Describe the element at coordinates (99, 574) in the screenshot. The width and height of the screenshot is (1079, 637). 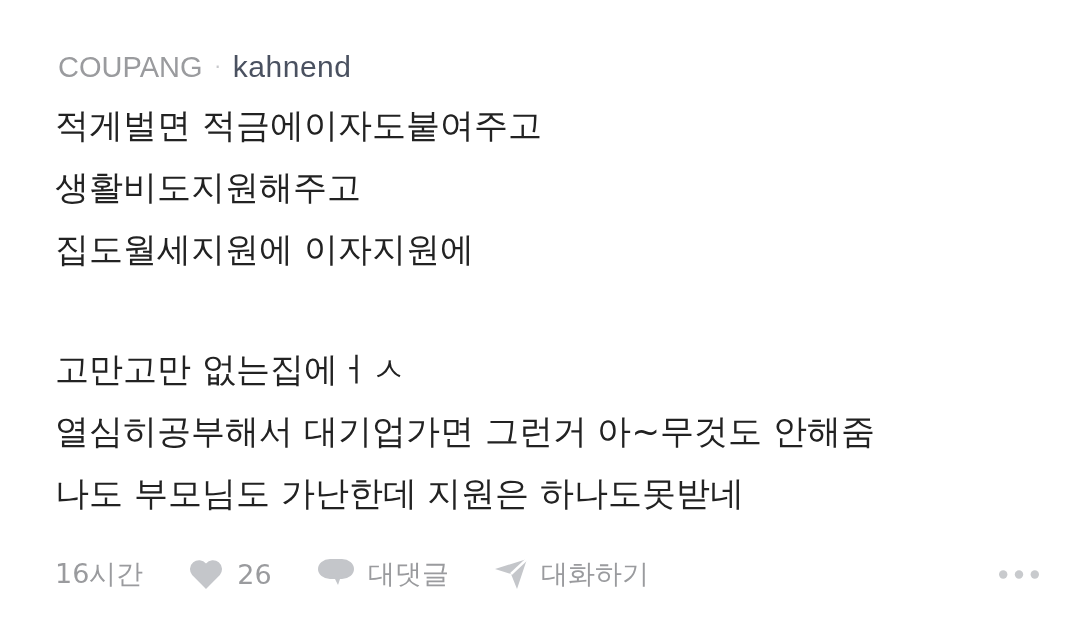
I see `timestamp: 16시간` at that location.